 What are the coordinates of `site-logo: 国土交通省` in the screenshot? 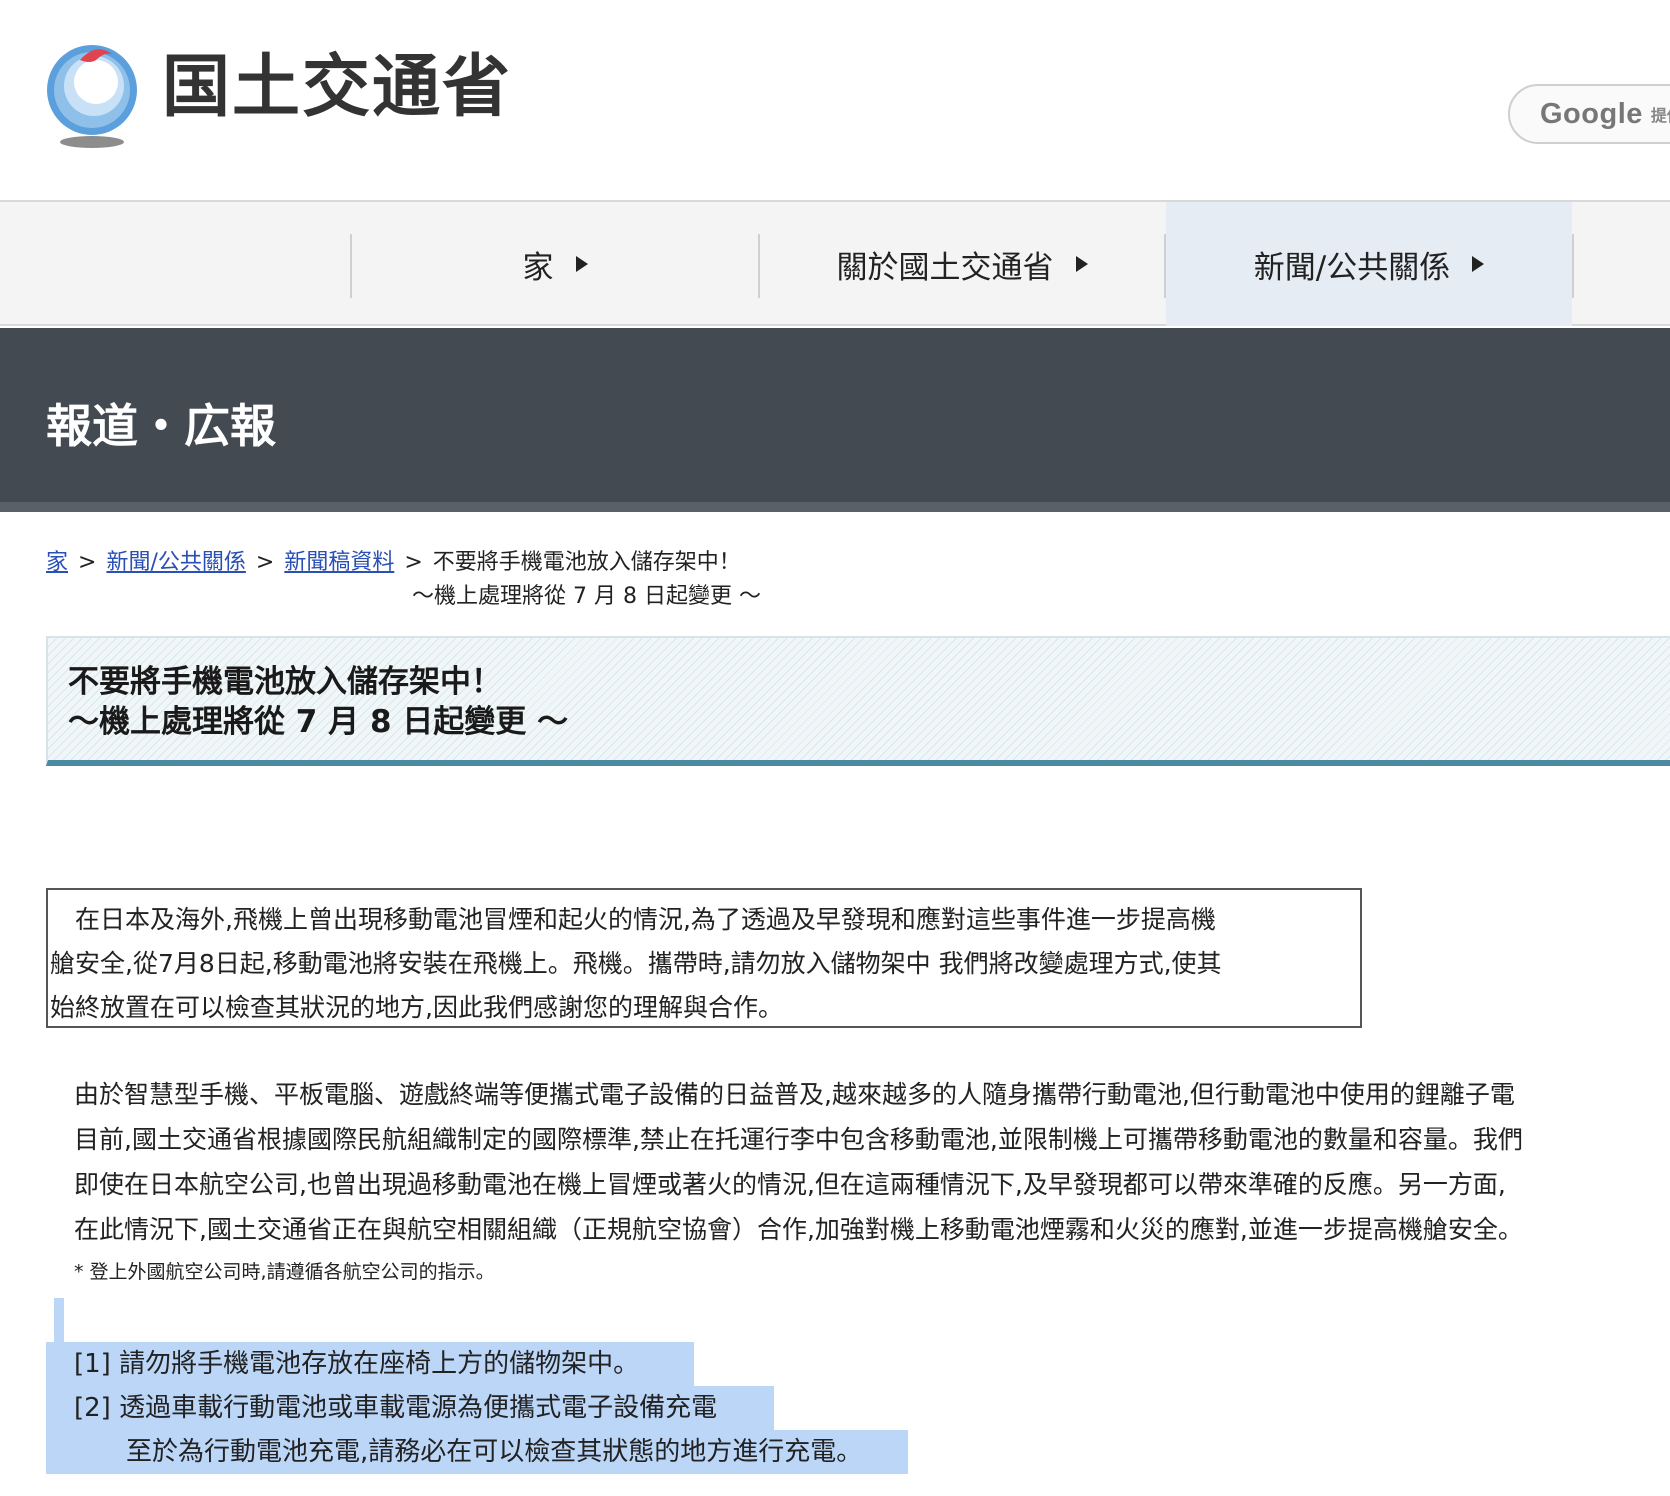 It's located at (278, 96).